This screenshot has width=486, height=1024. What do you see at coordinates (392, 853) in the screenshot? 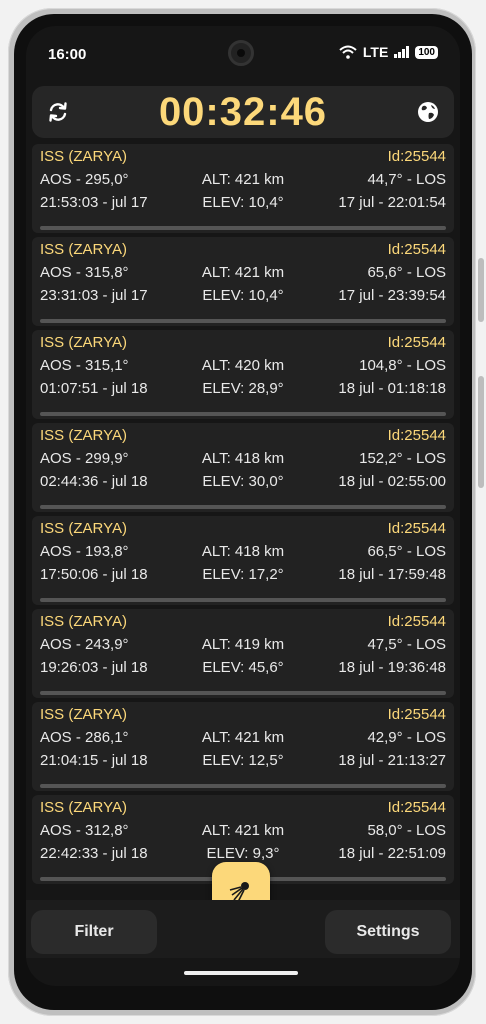
I see `los-time: 18 jul - 22:51:09` at bounding box center [392, 853].